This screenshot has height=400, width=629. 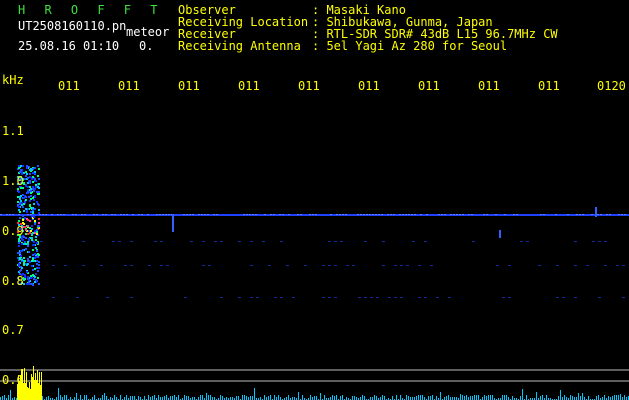 I want to click on freq-tick-0-8: 0.8, so click(x=13, y=281).